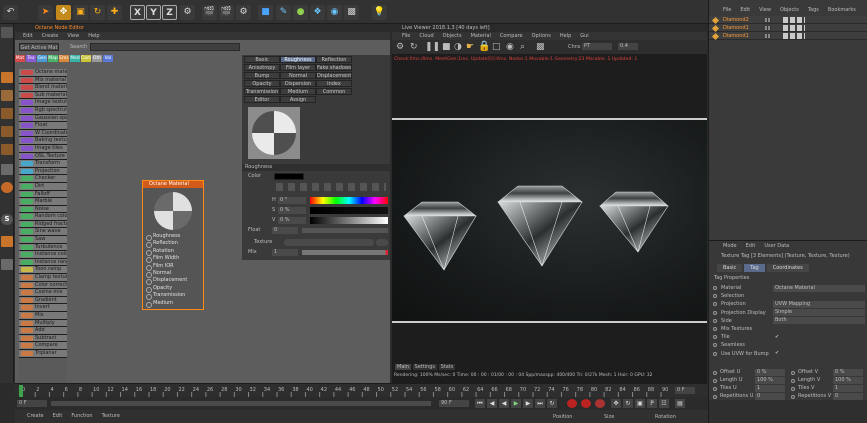 Image resolution: width=867 pixels, height=423 pixels. What do you see at coordinates (43, 141) in the screenshot?
I see `node-item: Baking texture` at bounding box center [43, 141].